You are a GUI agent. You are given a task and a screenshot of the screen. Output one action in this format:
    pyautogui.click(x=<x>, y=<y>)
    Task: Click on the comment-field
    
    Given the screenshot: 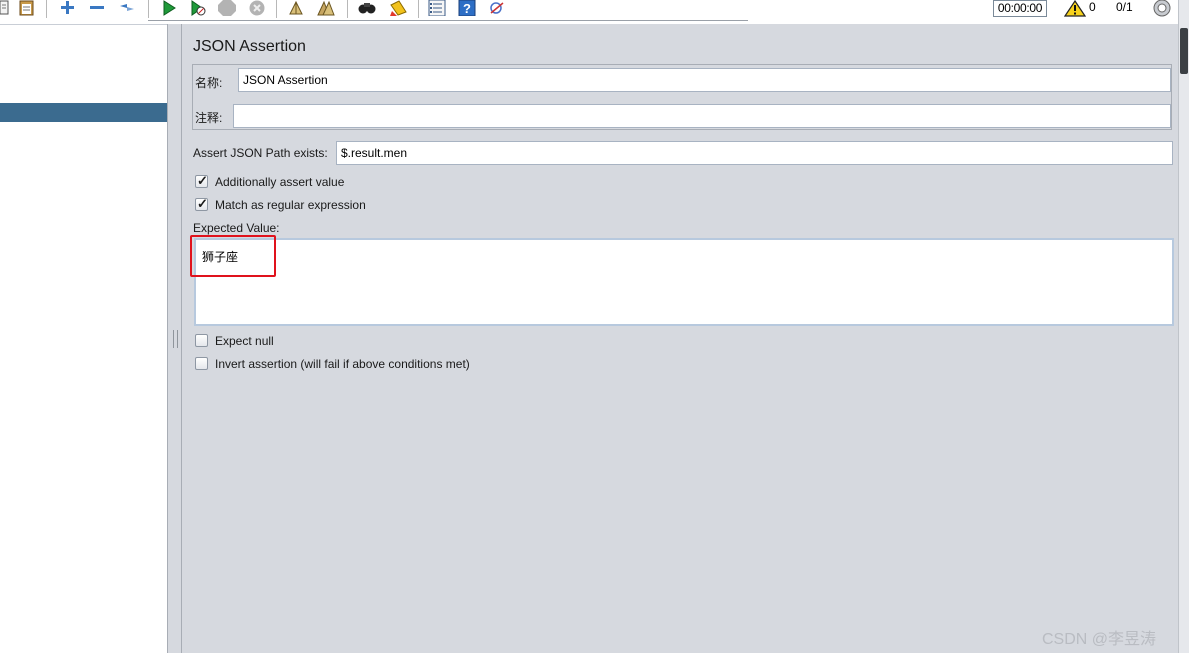 What is the action you would take?
    pyautogui.click(x=702, y=116)
    